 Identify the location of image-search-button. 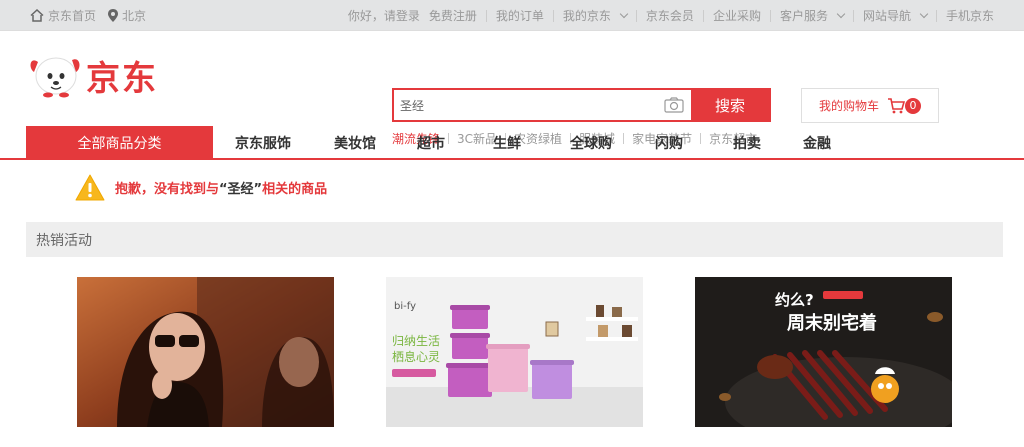
(674, 105).